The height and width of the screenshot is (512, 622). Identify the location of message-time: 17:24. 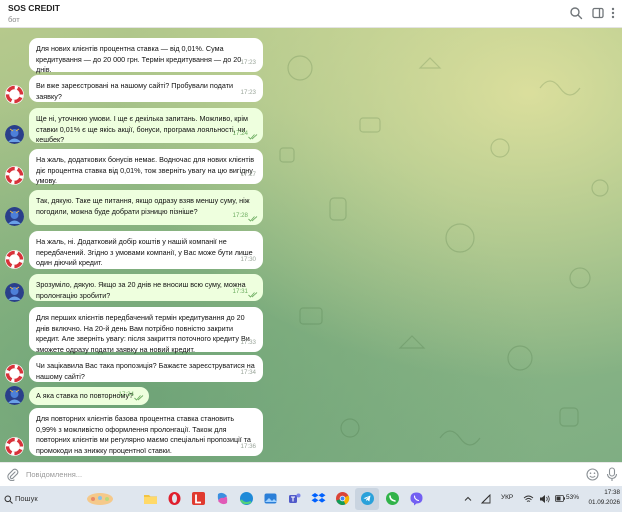
(240, 134).